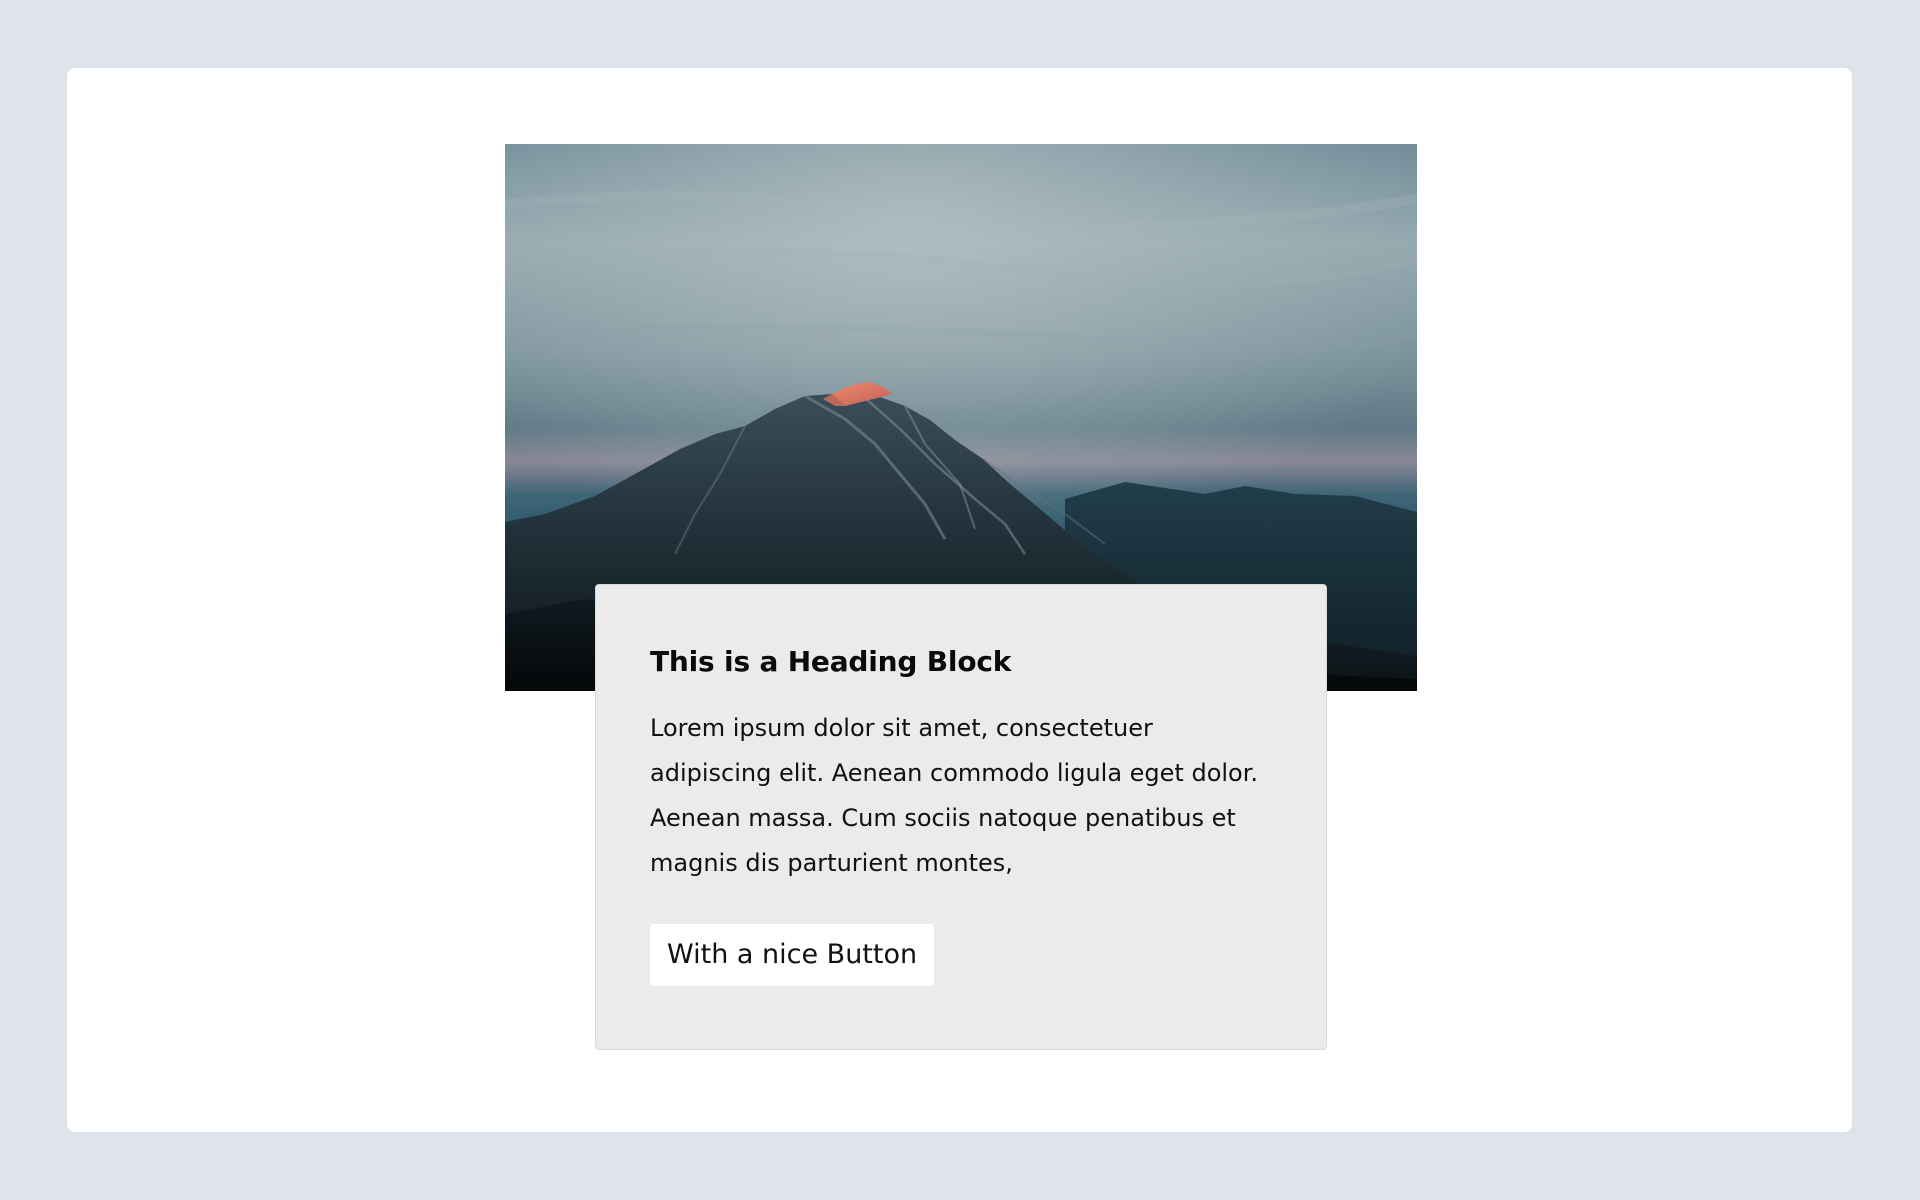  Describe the element at coordinates (792, 955) in the screenshot. I see `nice-button: With a nice Button` at that location.